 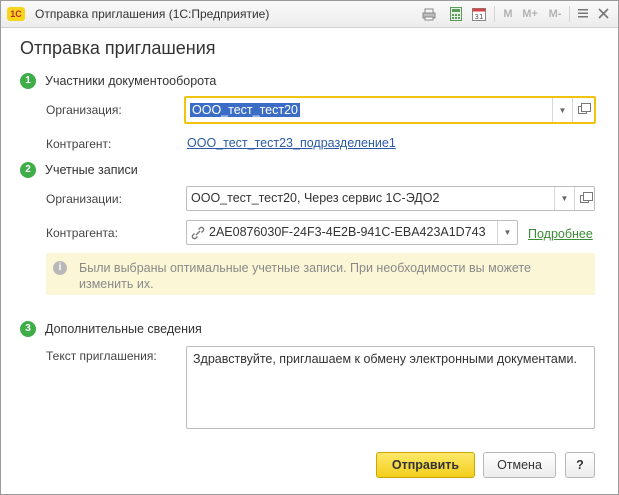 I want to click on memory-m-button: M, so click(x=508, y=14).